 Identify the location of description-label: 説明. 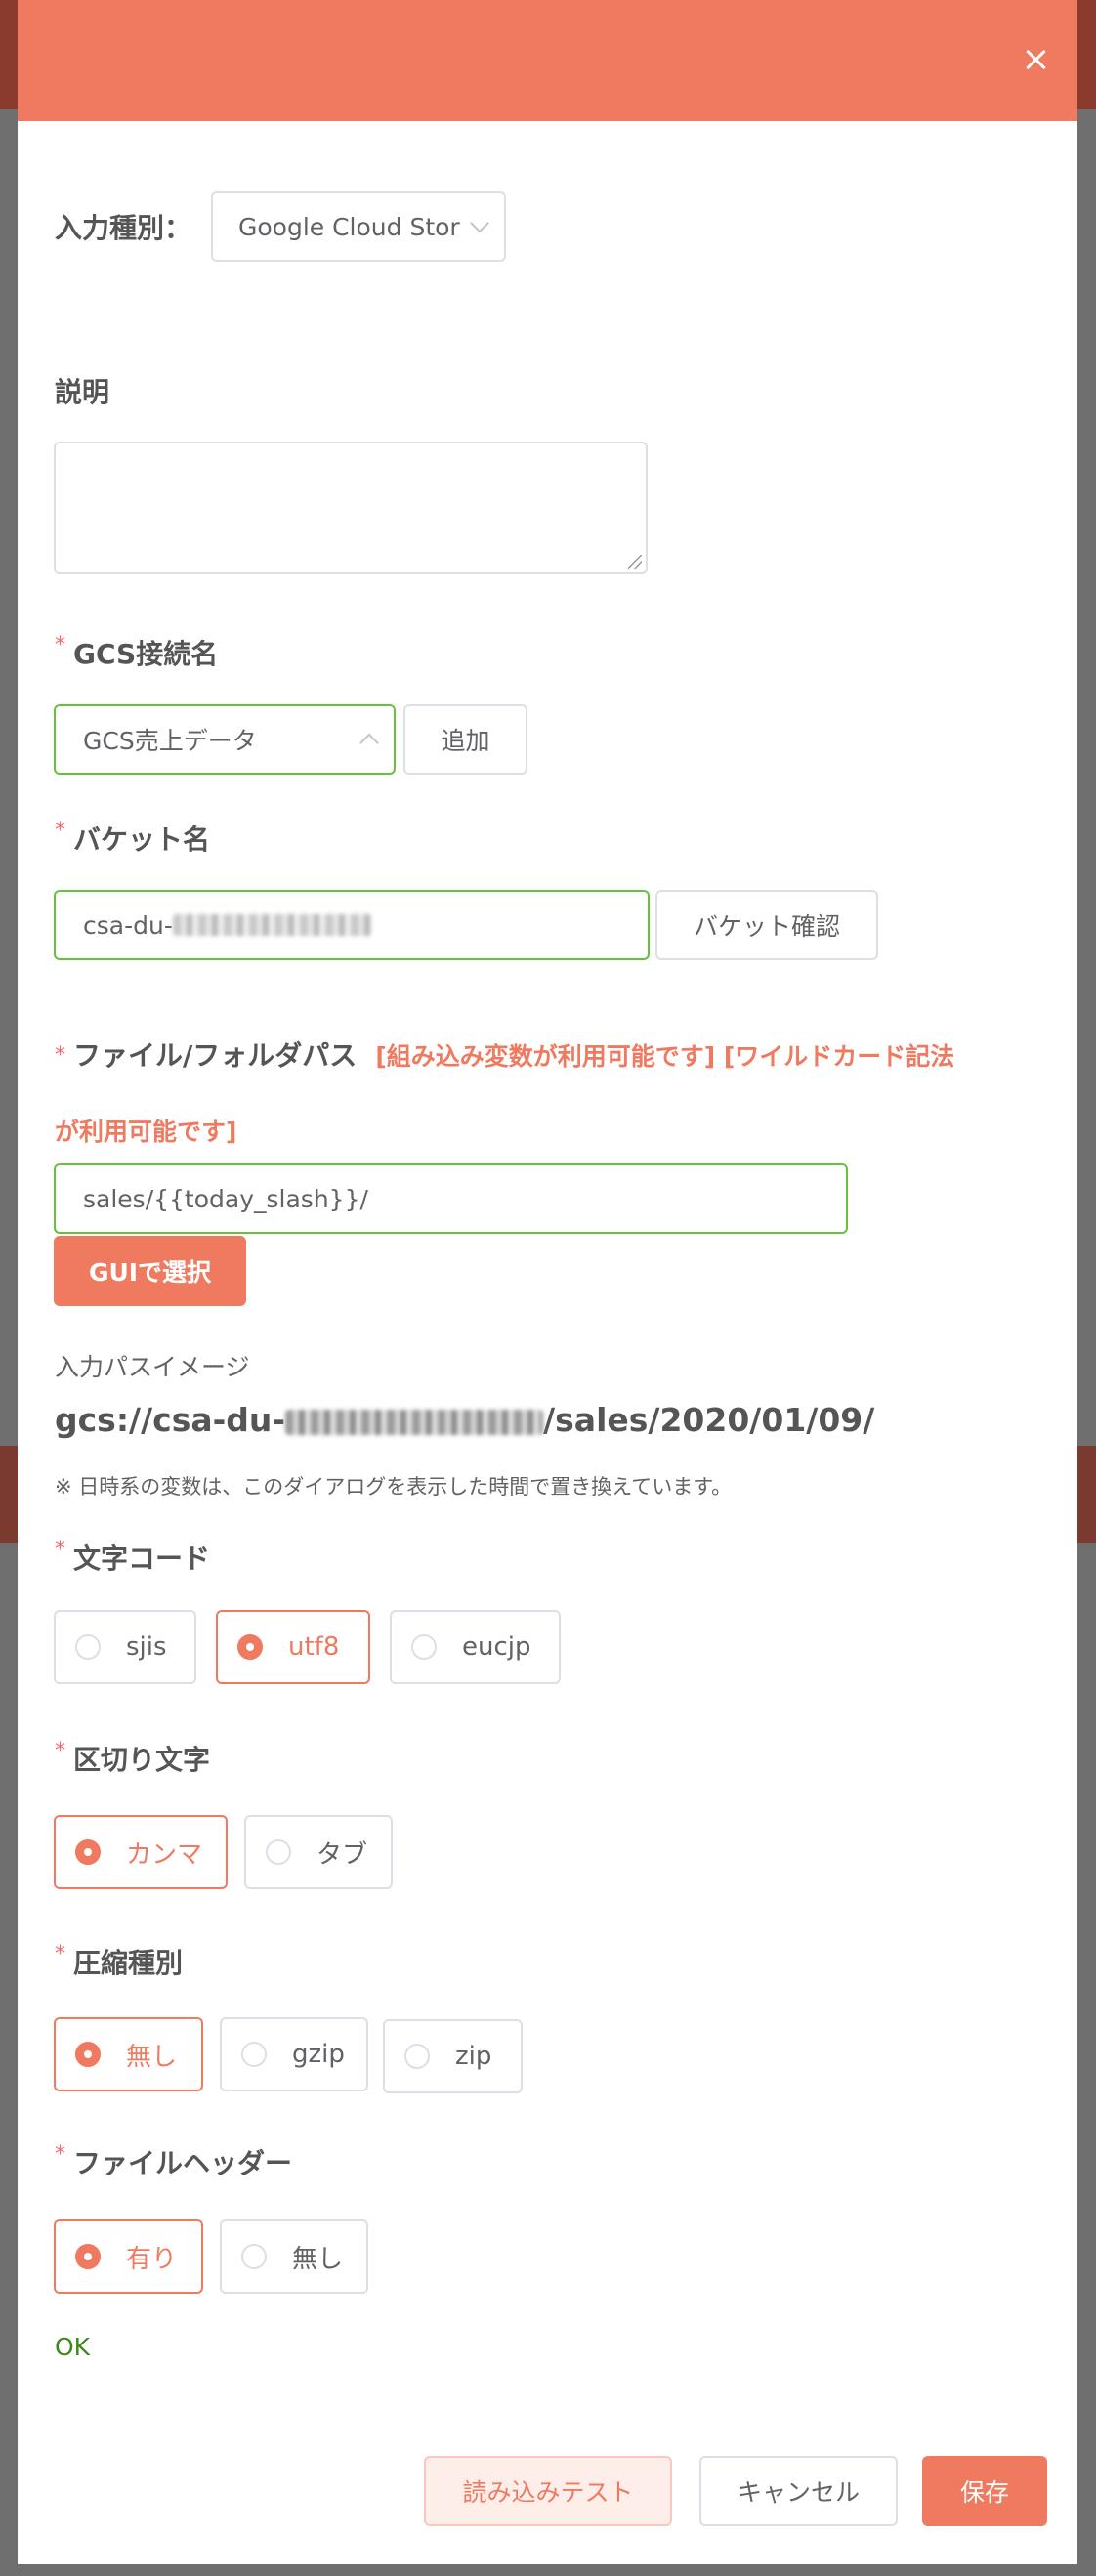
(82, 392).